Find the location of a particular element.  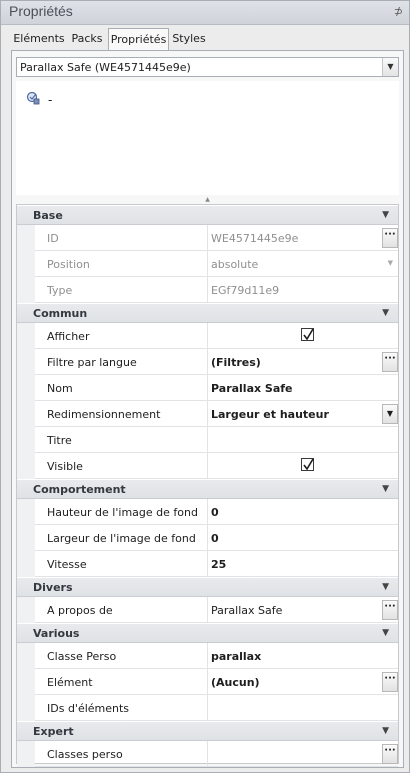

property-value: absolute is located at coordinates (235, 264).